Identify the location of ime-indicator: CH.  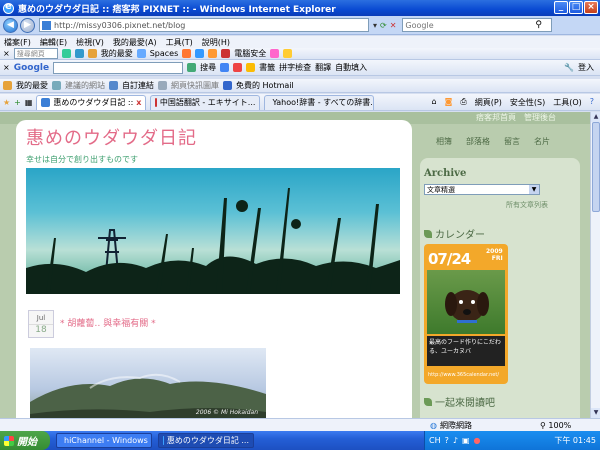
(435, 440).